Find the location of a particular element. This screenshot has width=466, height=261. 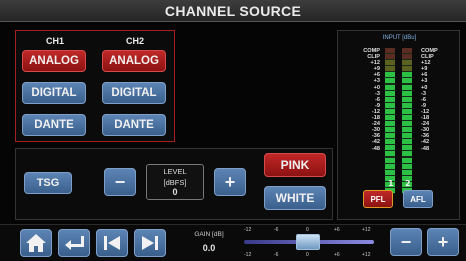

skip-back-icon is located at coordinates (112, 243).